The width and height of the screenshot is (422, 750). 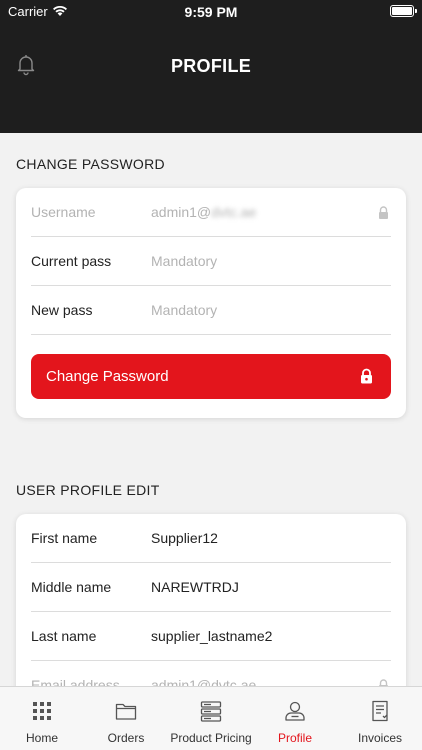 What do you see at coordinates (211, 738) in the screenshot?
I see `tab-product-pricing-label: Product Pricing` at bounding box center [211, 738].